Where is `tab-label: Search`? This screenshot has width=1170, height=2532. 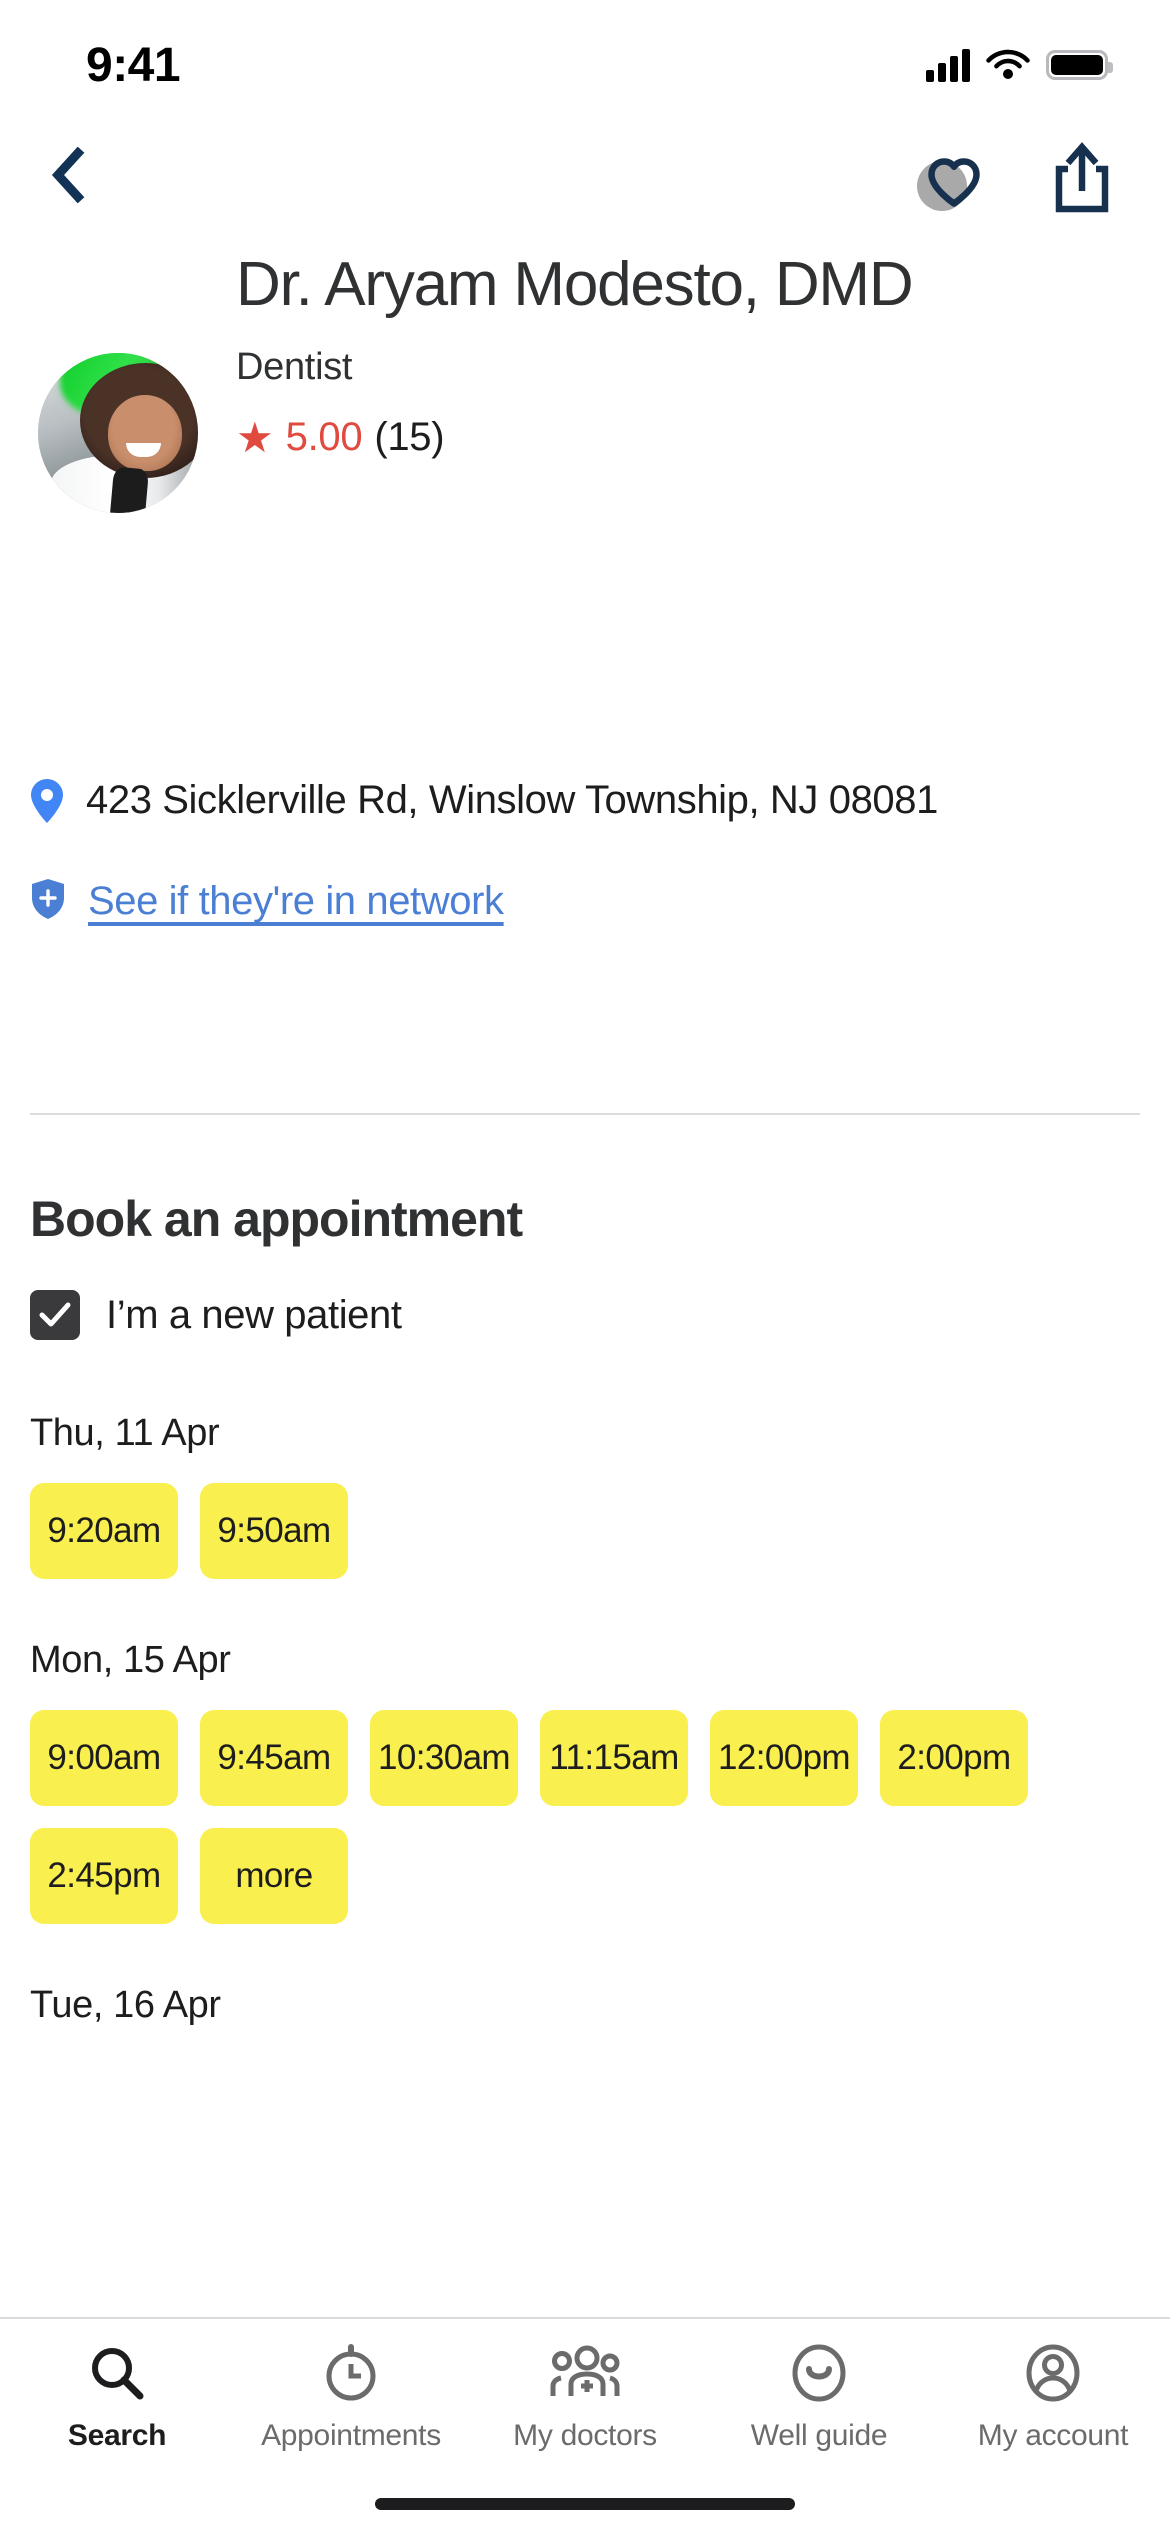 tab-label: Search is located at coordinates (117, 2435).